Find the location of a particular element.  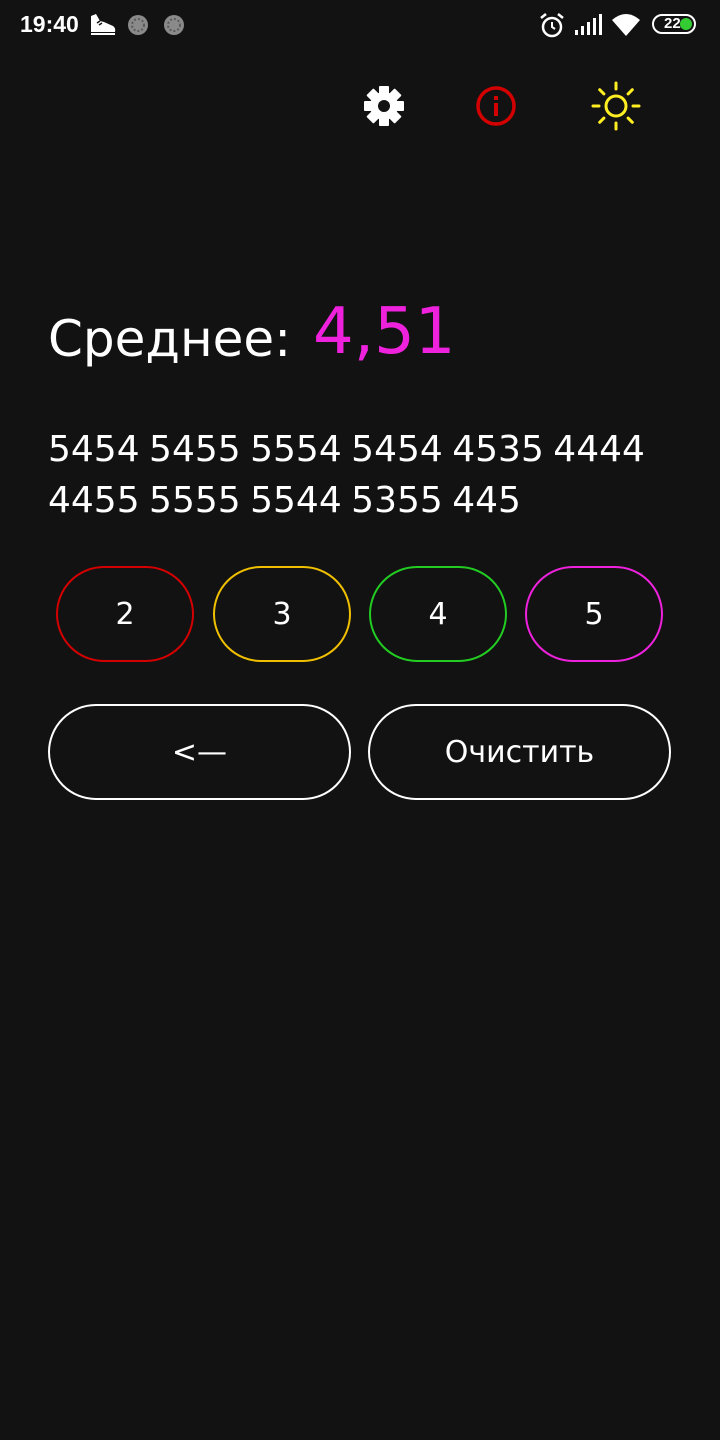

info-icon is located at coordinates (496, 106).